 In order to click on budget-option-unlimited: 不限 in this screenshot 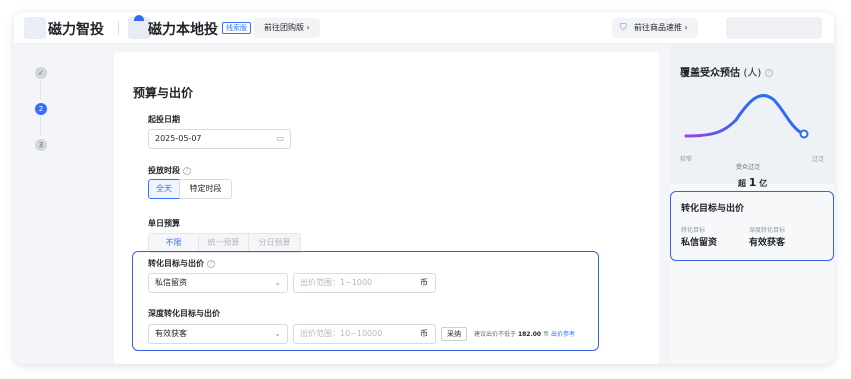, I will do `click(173, 243)`.